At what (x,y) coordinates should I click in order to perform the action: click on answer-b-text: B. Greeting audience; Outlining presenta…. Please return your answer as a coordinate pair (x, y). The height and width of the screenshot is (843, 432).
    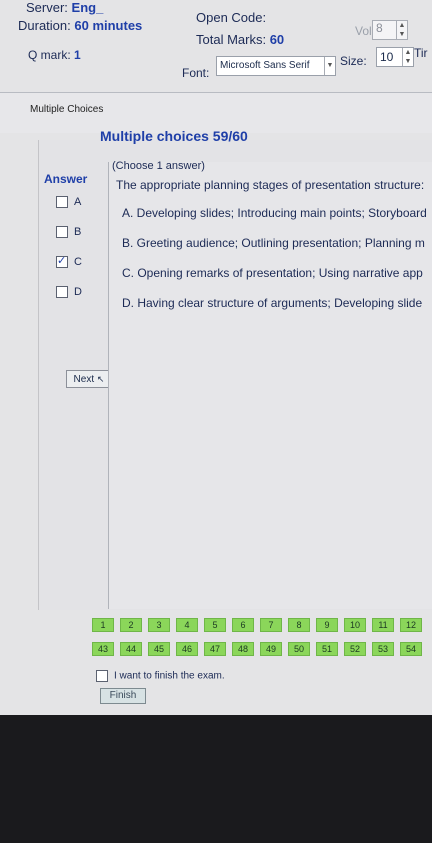
    Looking at the image, I should click on (273, 243).